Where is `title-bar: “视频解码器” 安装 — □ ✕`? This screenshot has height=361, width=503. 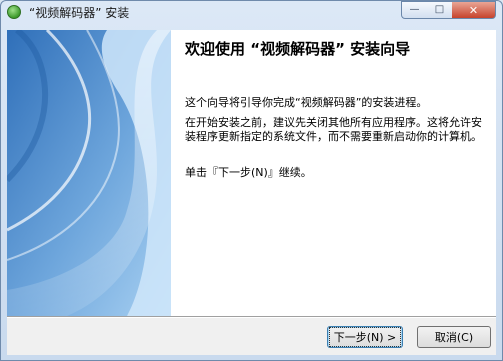
title-bar: “视频解码器” 安装 — □ ✕ is located at coordinates (251, 12).